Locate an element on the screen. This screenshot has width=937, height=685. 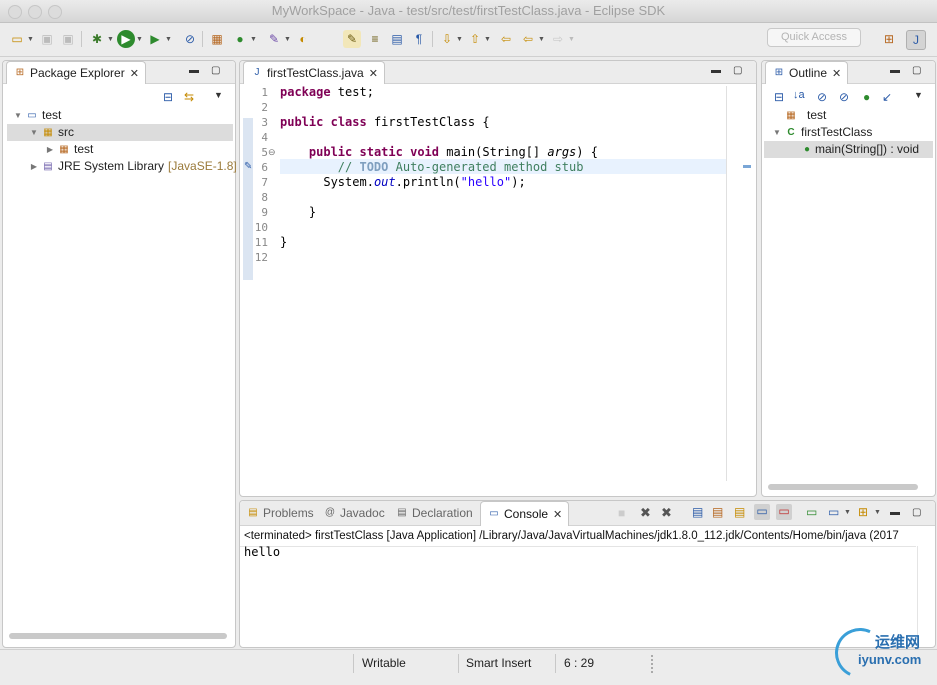
tab-javadoc: @ Javadoc is located at coordinates (354, 513).